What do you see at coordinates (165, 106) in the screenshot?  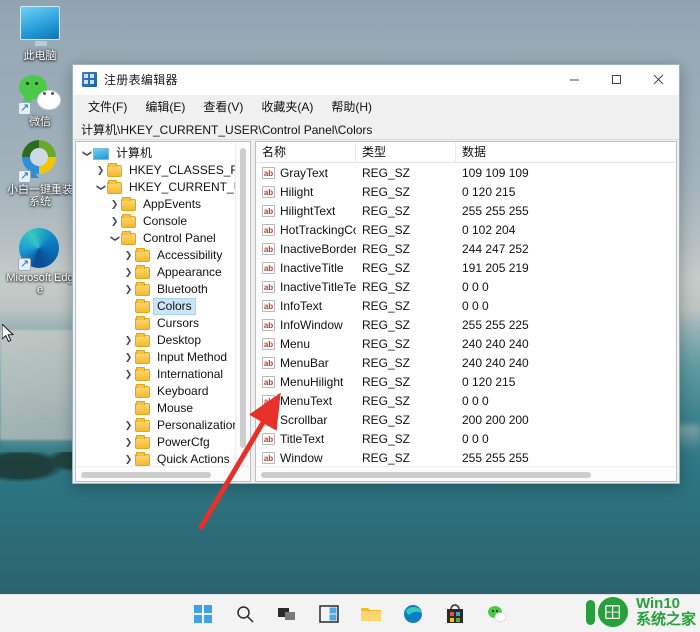 I see `menu-item-1: 编辑(E)` at bounding box center [165, 106].